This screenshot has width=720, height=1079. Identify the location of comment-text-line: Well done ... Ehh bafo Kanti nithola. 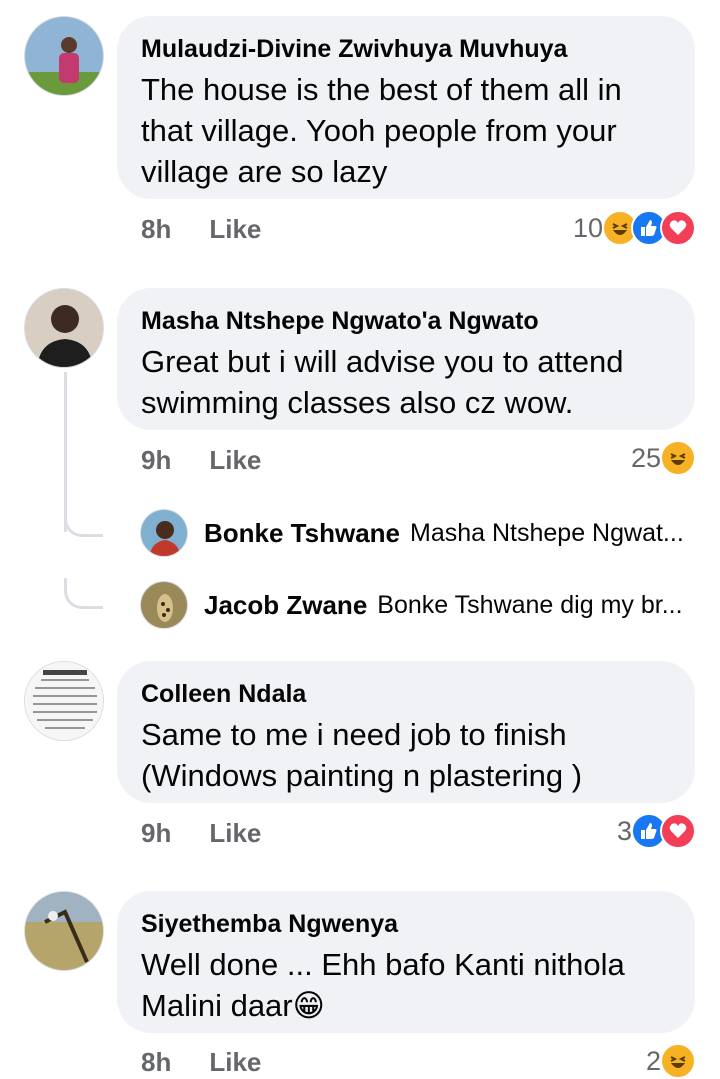
(383, 964).